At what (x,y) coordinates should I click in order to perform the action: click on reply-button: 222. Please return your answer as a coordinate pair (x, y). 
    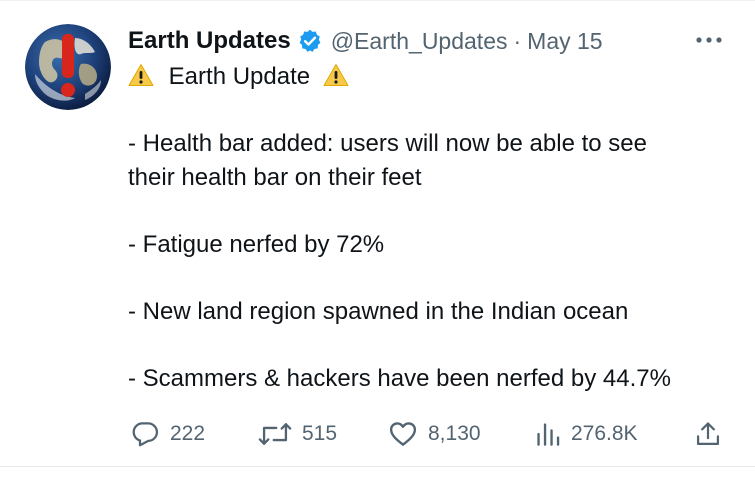
    Looking at the image, I should click on (167, 434).